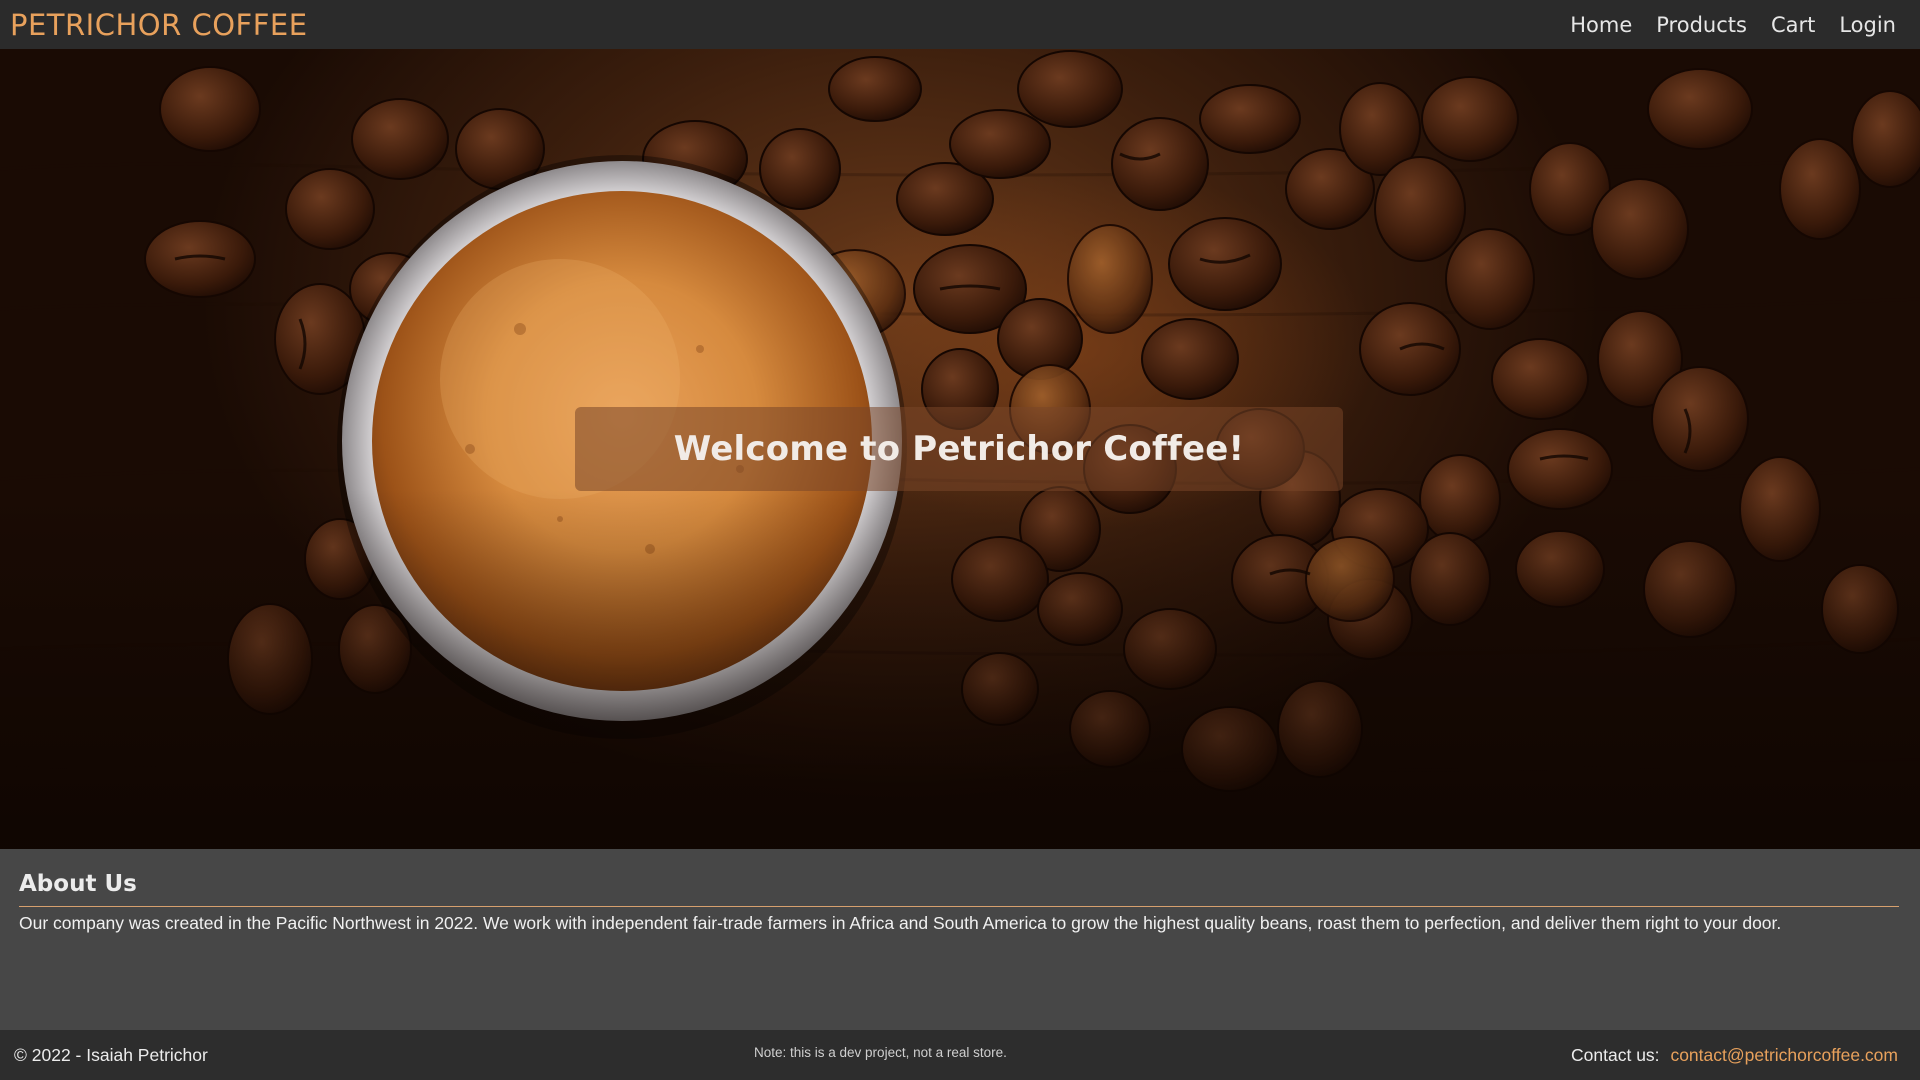 The width and height of the screenshot is (1920, 1080). I want to click on contact-label: Contact us:, so click(1615, 1055).